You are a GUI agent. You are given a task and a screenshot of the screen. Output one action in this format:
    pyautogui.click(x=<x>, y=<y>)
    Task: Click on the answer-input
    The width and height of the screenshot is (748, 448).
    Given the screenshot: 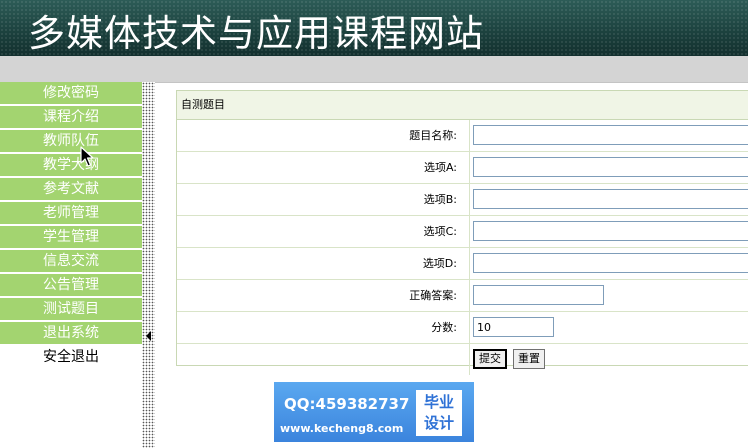 What is the action you would take?
    pyautogui.click(x=538, y=295)
    